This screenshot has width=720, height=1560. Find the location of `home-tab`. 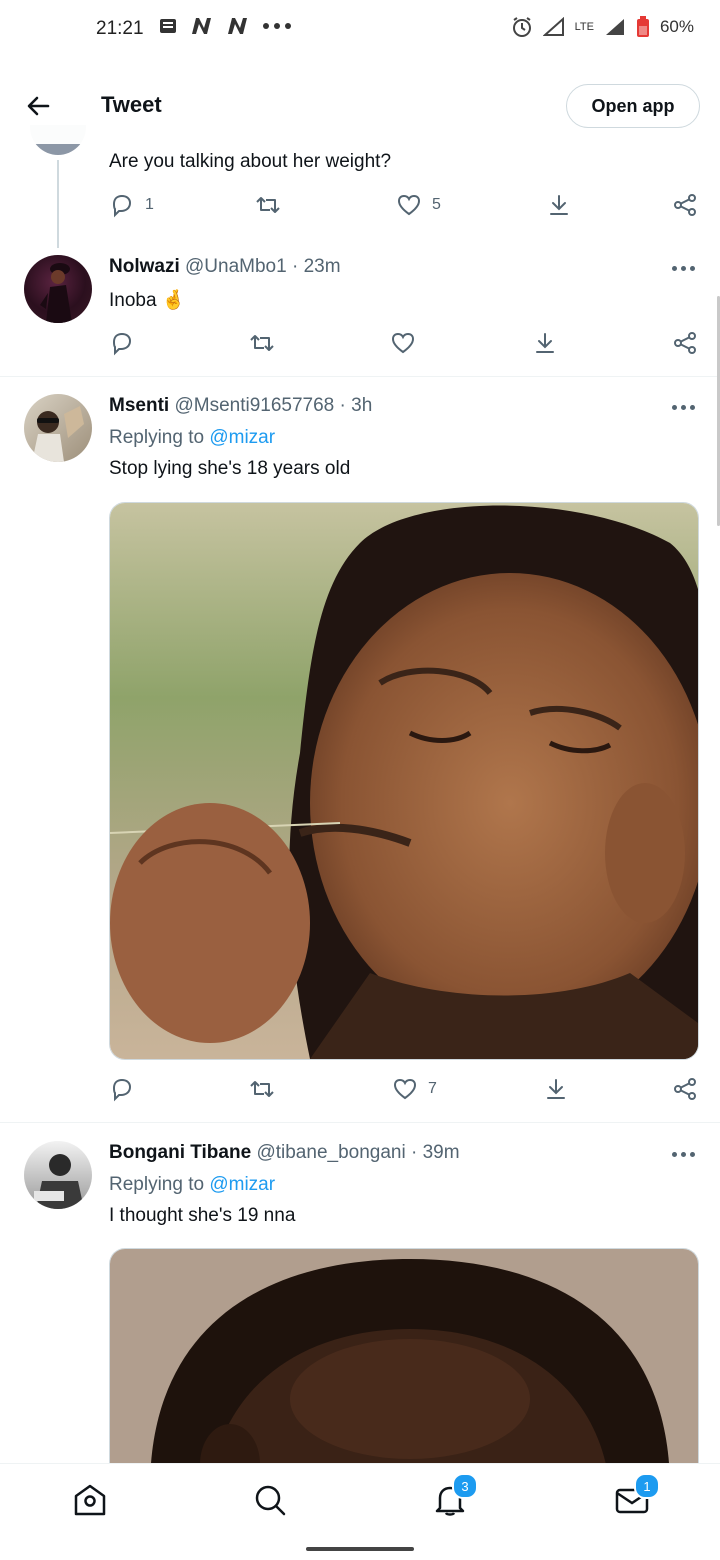

home-tab is located at coordinates (90, 1500).